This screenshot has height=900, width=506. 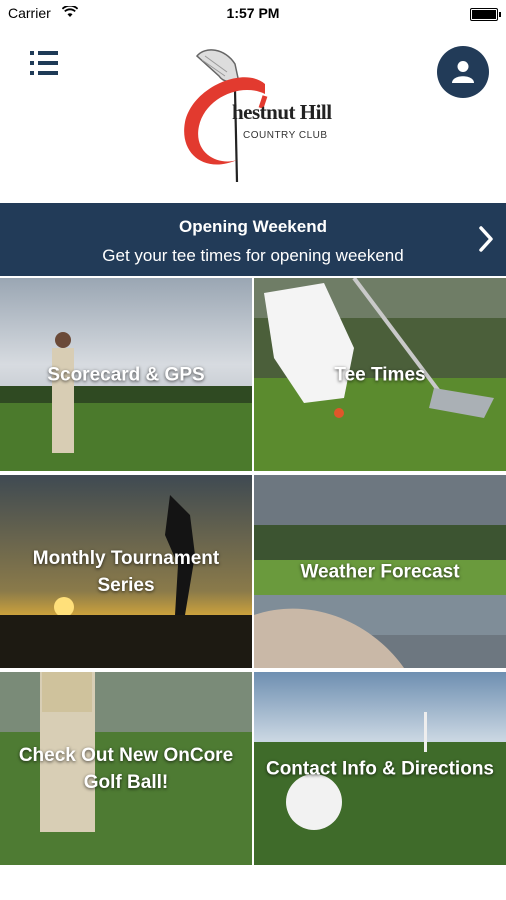 I want to click on clock-time: 1:57 PM, so click(x=253, y=13).